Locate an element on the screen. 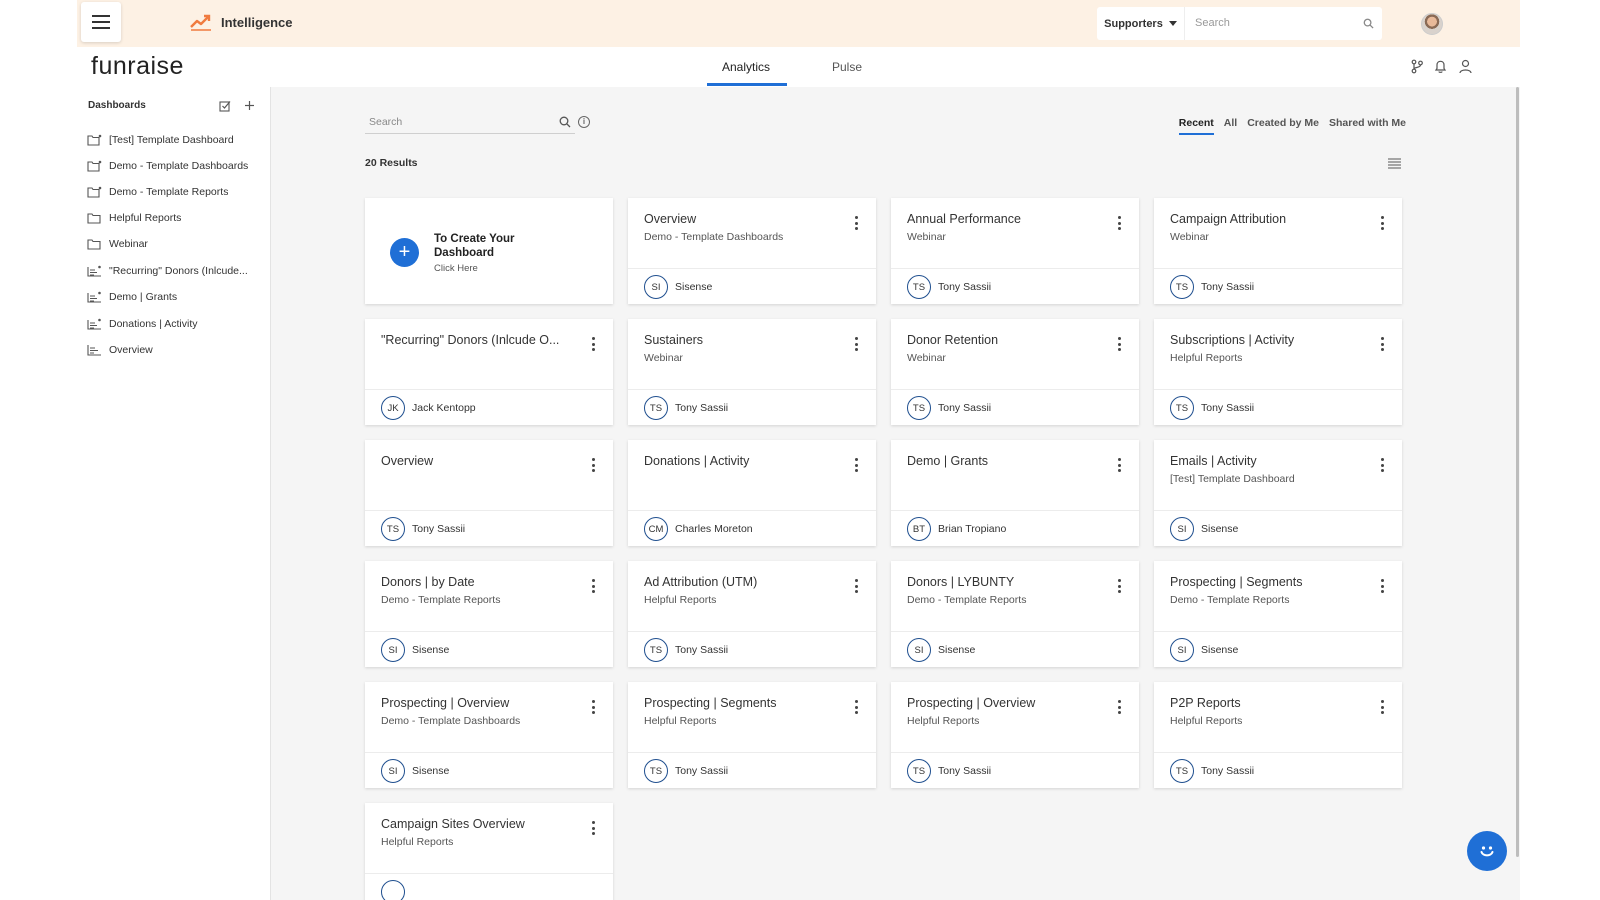 The image size is (1600, 900). dashboard-card: P2P Reports Helpful Reports TS Tony Sassii is located at coordinates (1278, 735).